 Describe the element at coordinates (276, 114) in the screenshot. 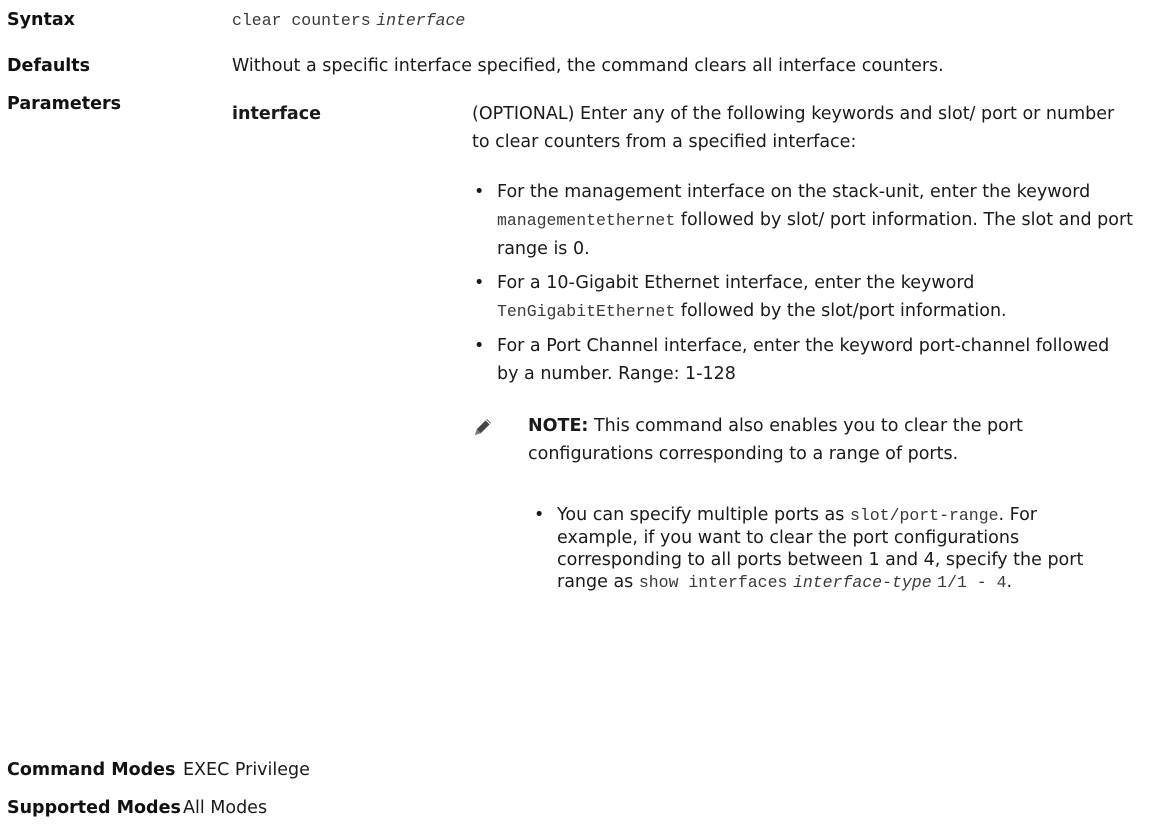

I see `parameter-name: interface` at that location.